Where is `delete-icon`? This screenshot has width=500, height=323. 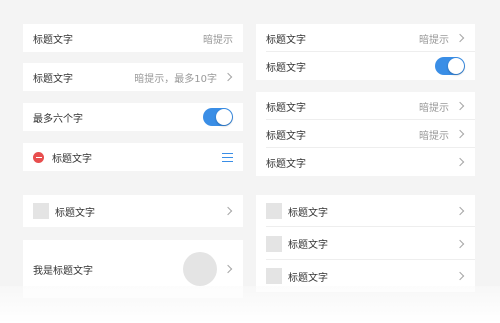 delete-icon is located at coordinates (38, 157).